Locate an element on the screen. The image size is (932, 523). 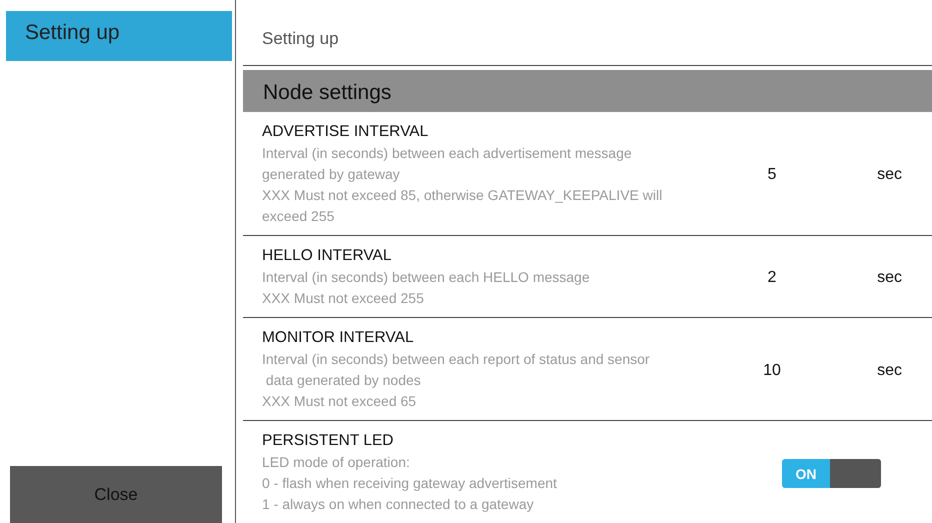
setting-value: 2 is located at coordinates (772, 278).